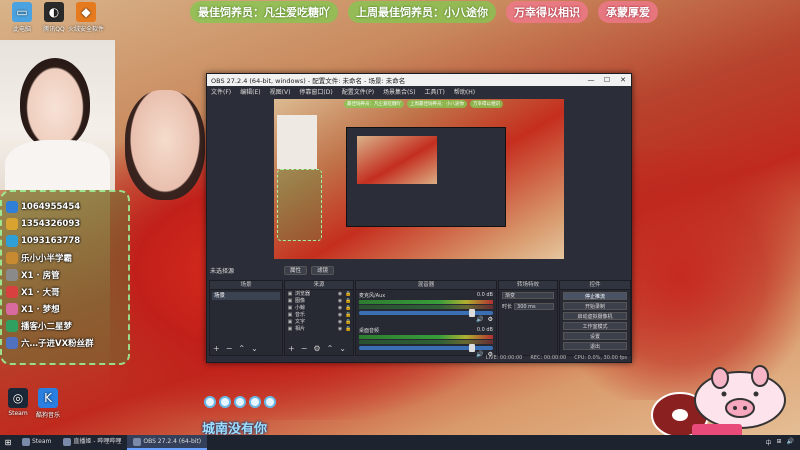 The height and width of the screenshot is (450, 800). I want to click on sources-title: 来源, so click(319, 285).